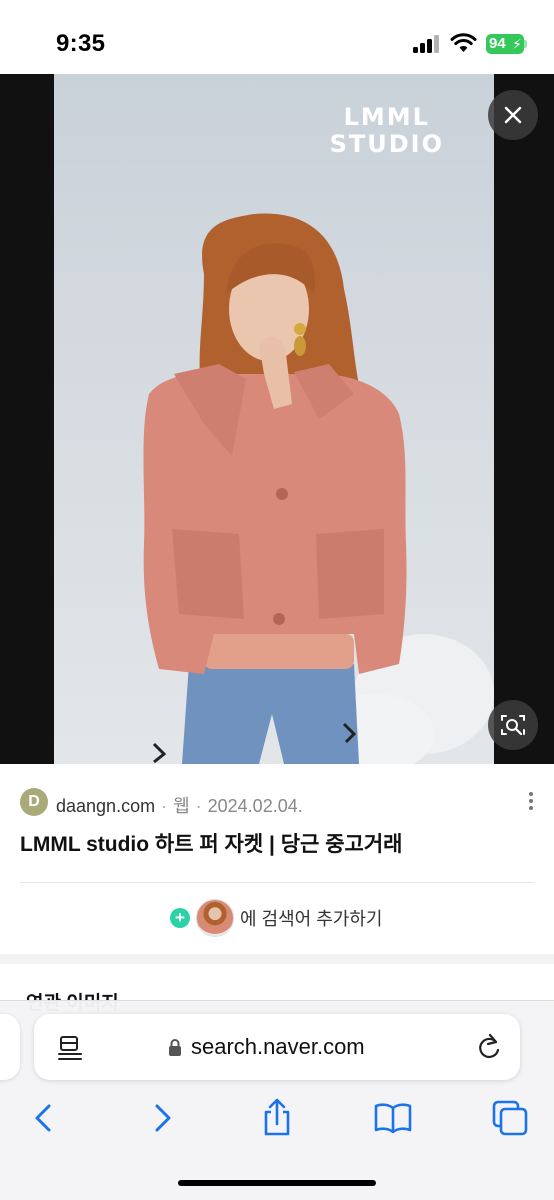 Image resolution: width=554 pixels, height=1200 pixels. I want to click on section-separator, so click(277, 959).